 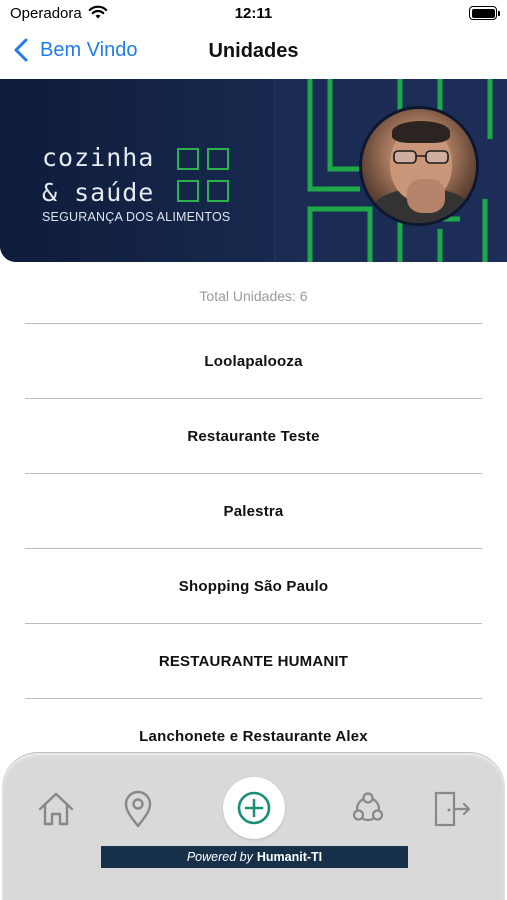 I want to click on list-item: Loolapalooza, so click(x=253, y=360).